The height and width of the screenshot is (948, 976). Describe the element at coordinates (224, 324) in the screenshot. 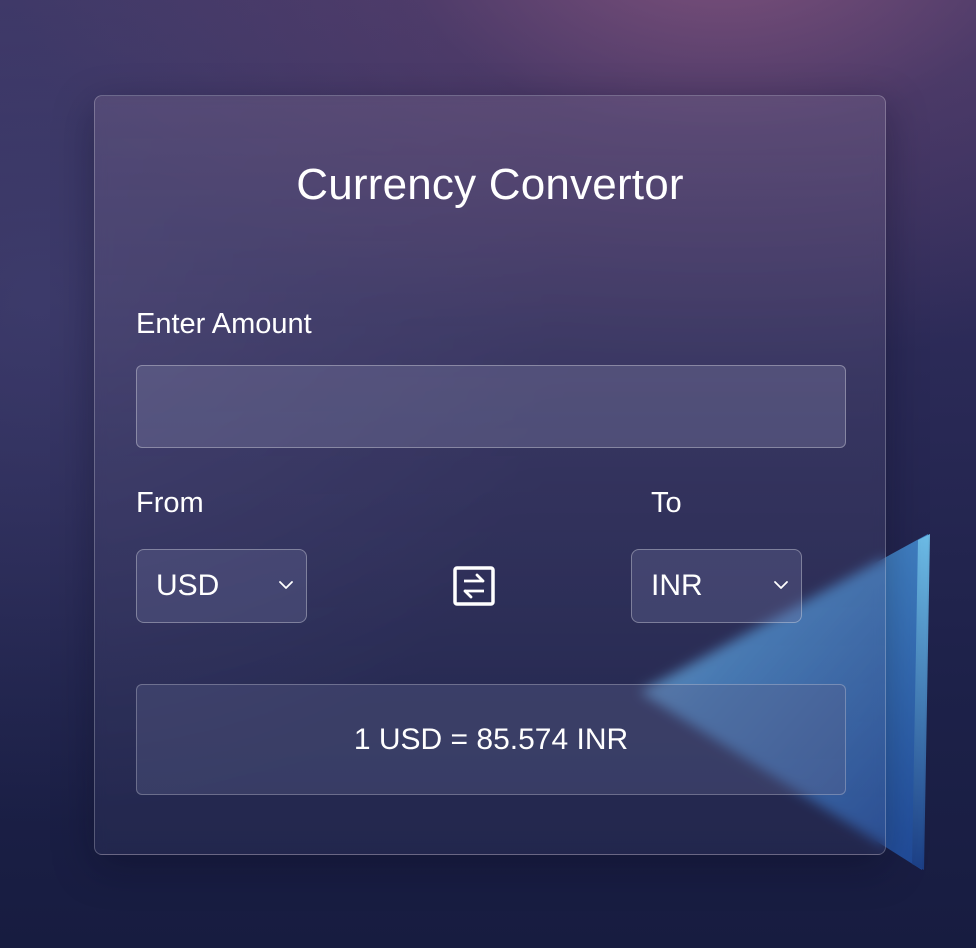

I see `amount-label: Enter Amount` at that location.